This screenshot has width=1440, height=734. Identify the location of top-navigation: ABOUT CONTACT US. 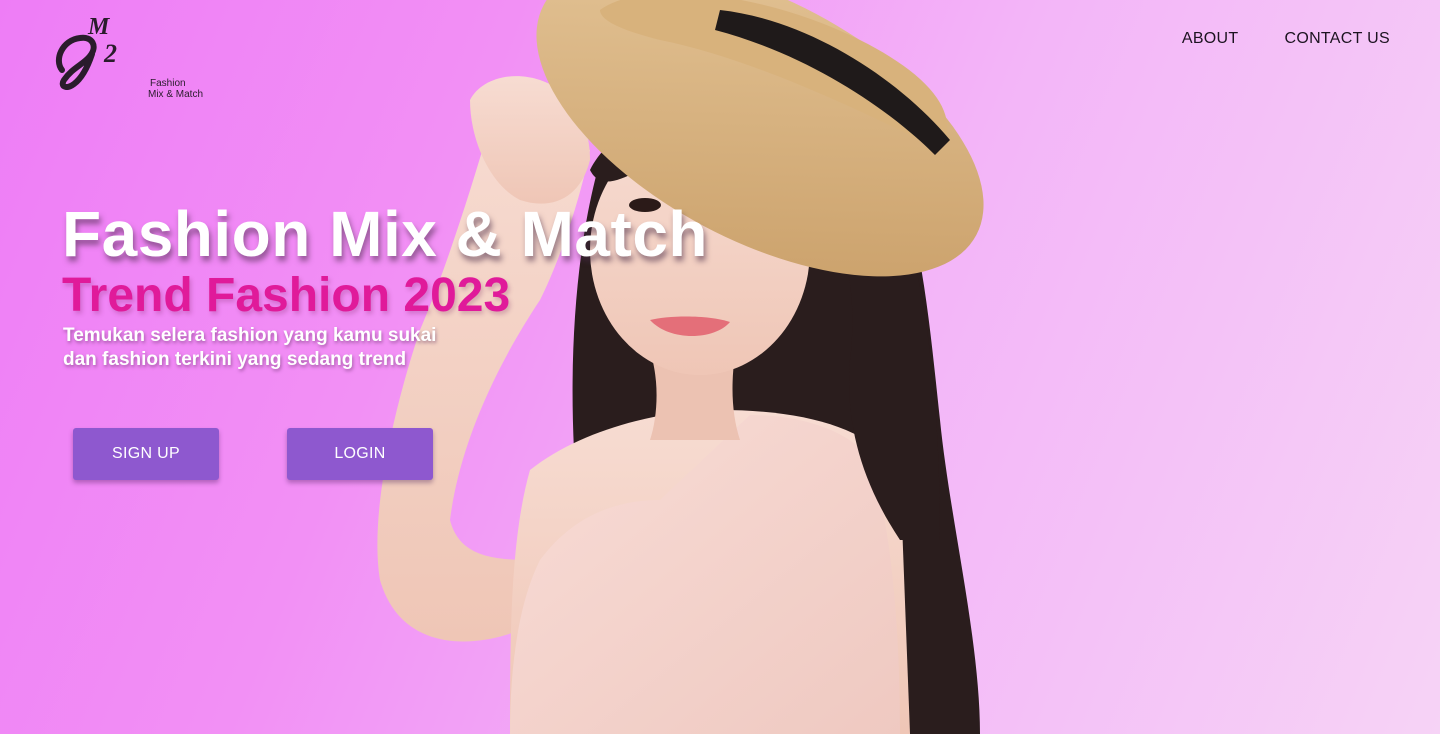
(1286, 39).